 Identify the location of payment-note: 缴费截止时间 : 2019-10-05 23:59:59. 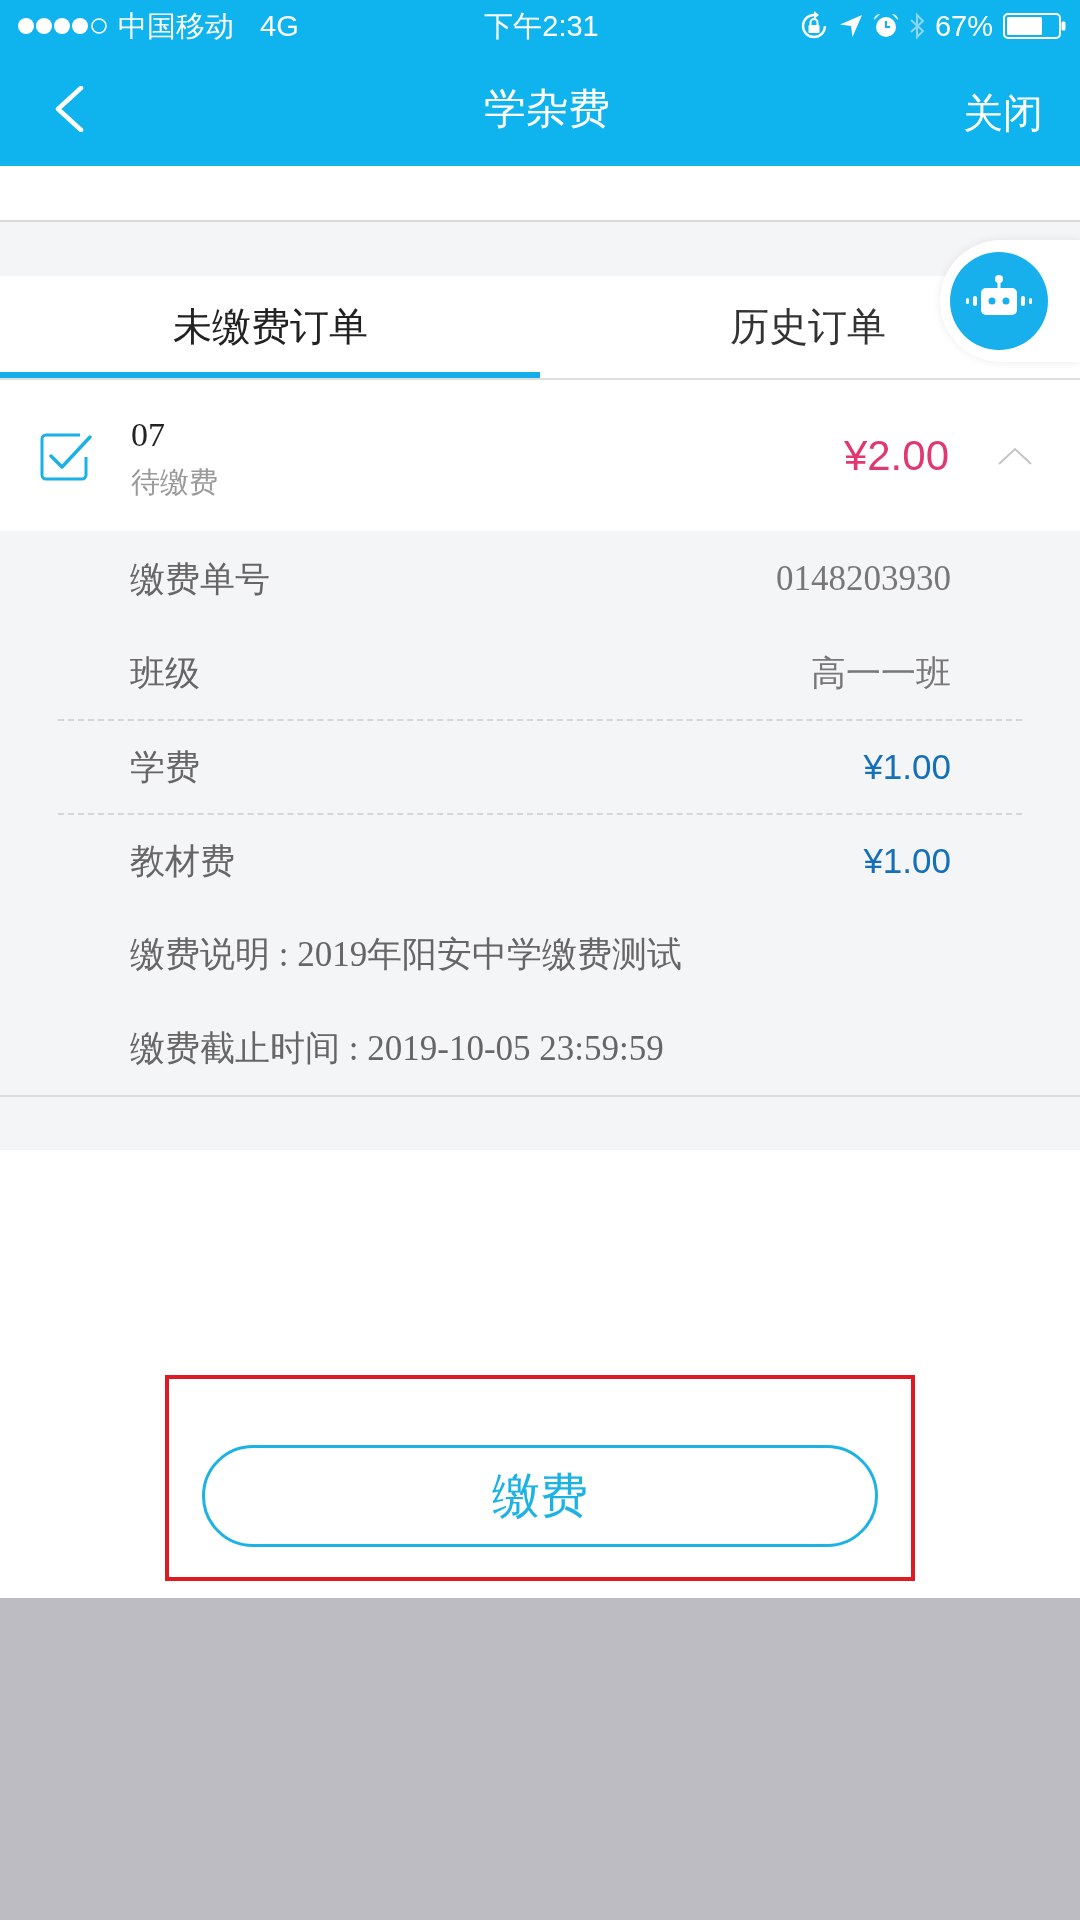
(397, 1048).